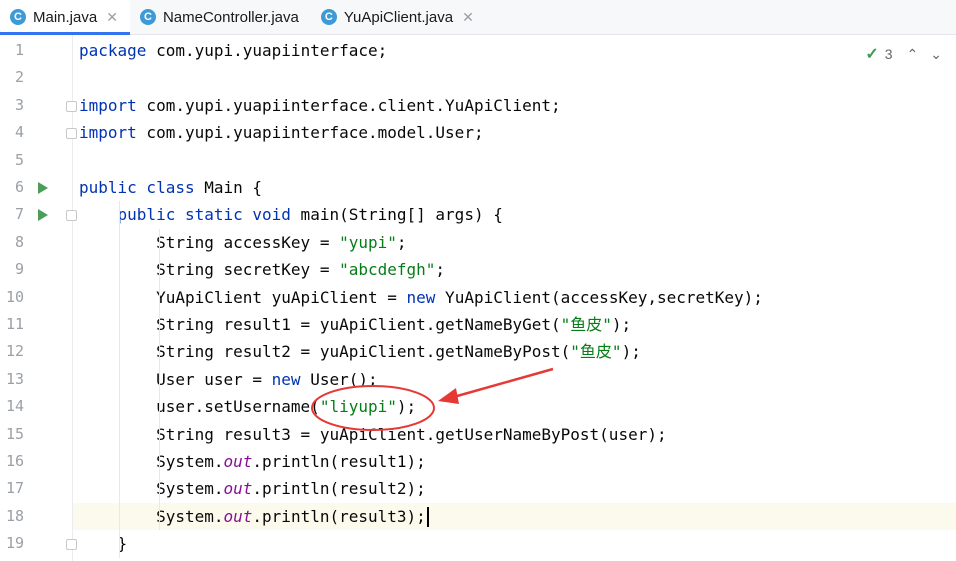  I want to click on line-number: 4, so click(19, 132).